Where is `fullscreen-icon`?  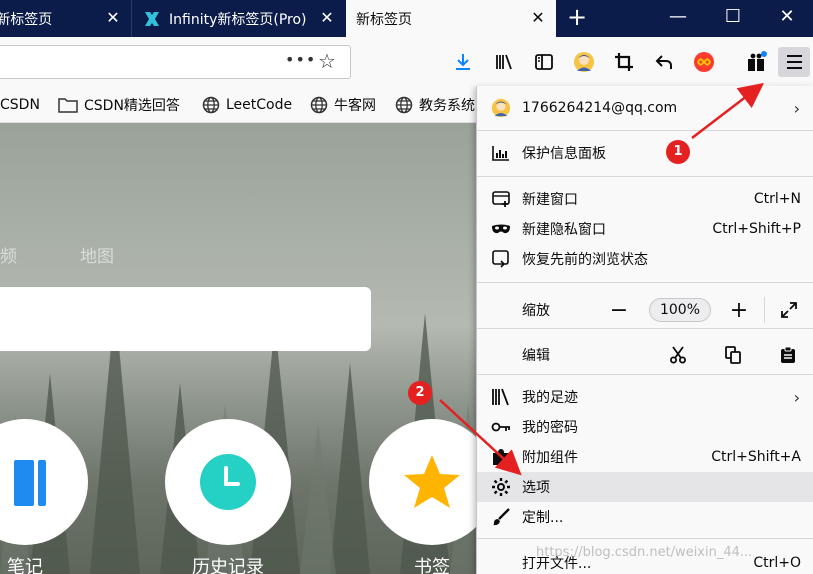
fullscreen-icon is located at coordinates (789, 310).